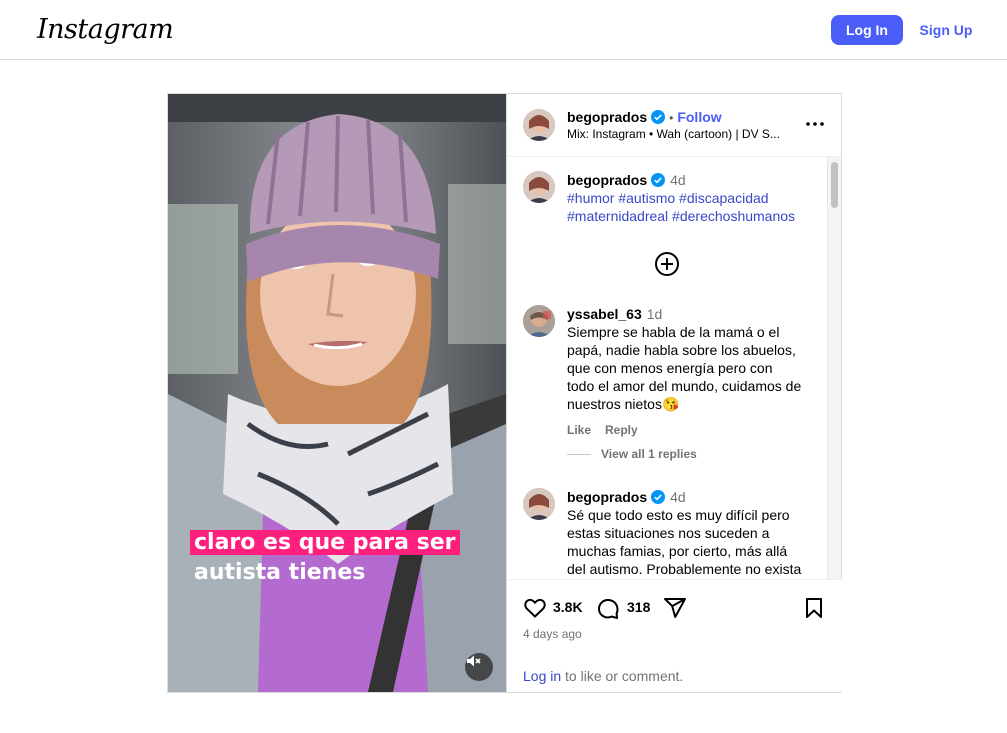  Describe the element at coordinates (684, 569) in the screenshot. I see `comment-line: del autismo. Probablemente no exista` at that location.